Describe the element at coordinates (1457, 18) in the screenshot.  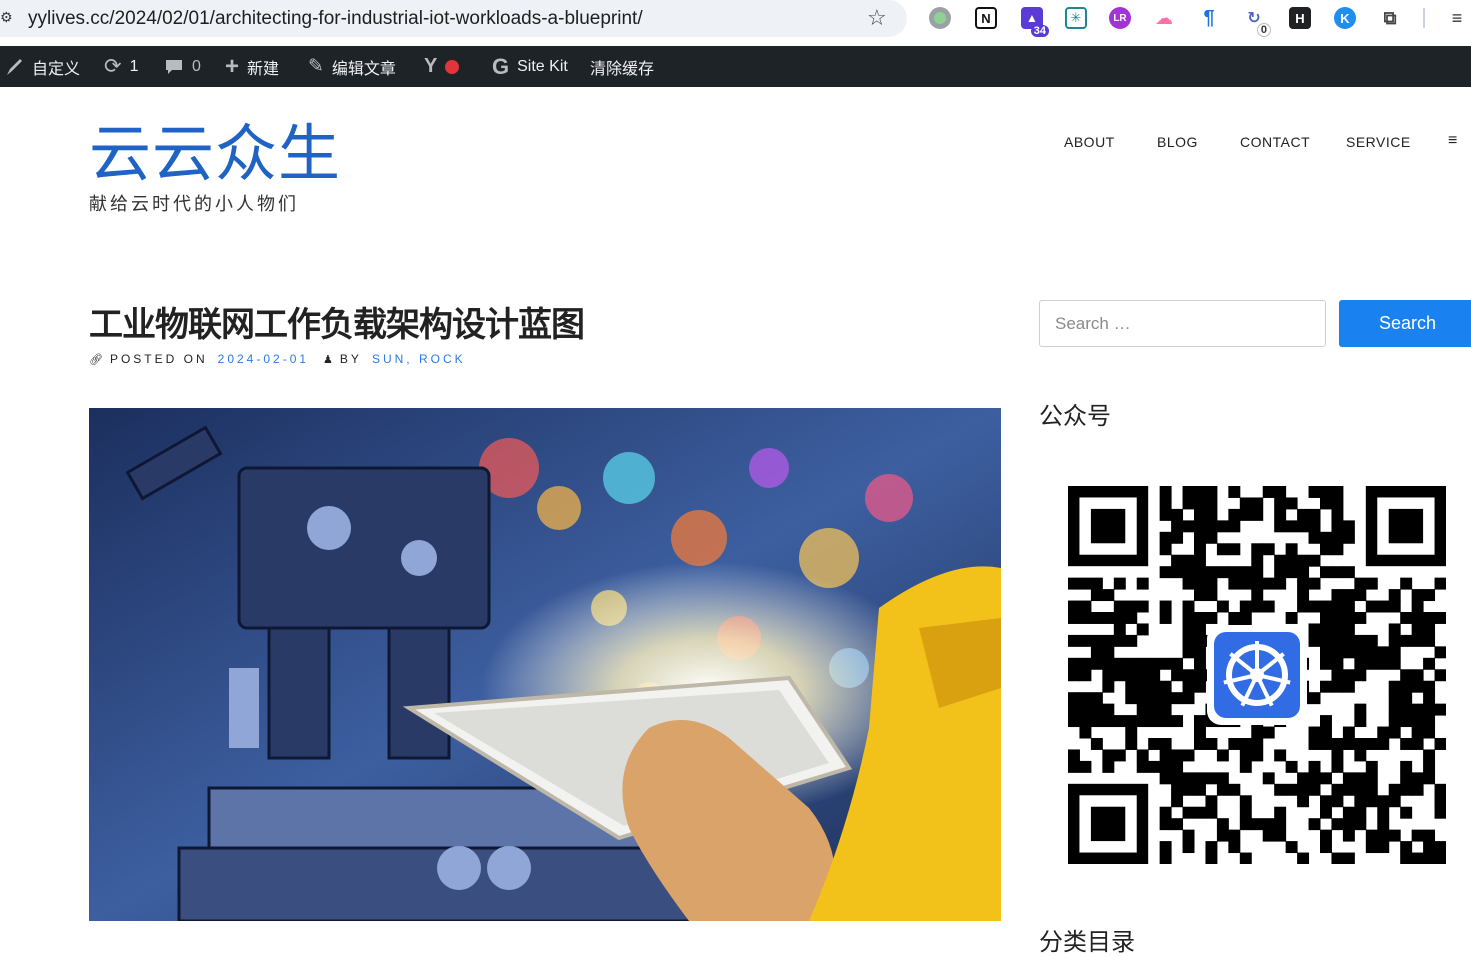
I see `reading-list-icon: ≡` at that location.